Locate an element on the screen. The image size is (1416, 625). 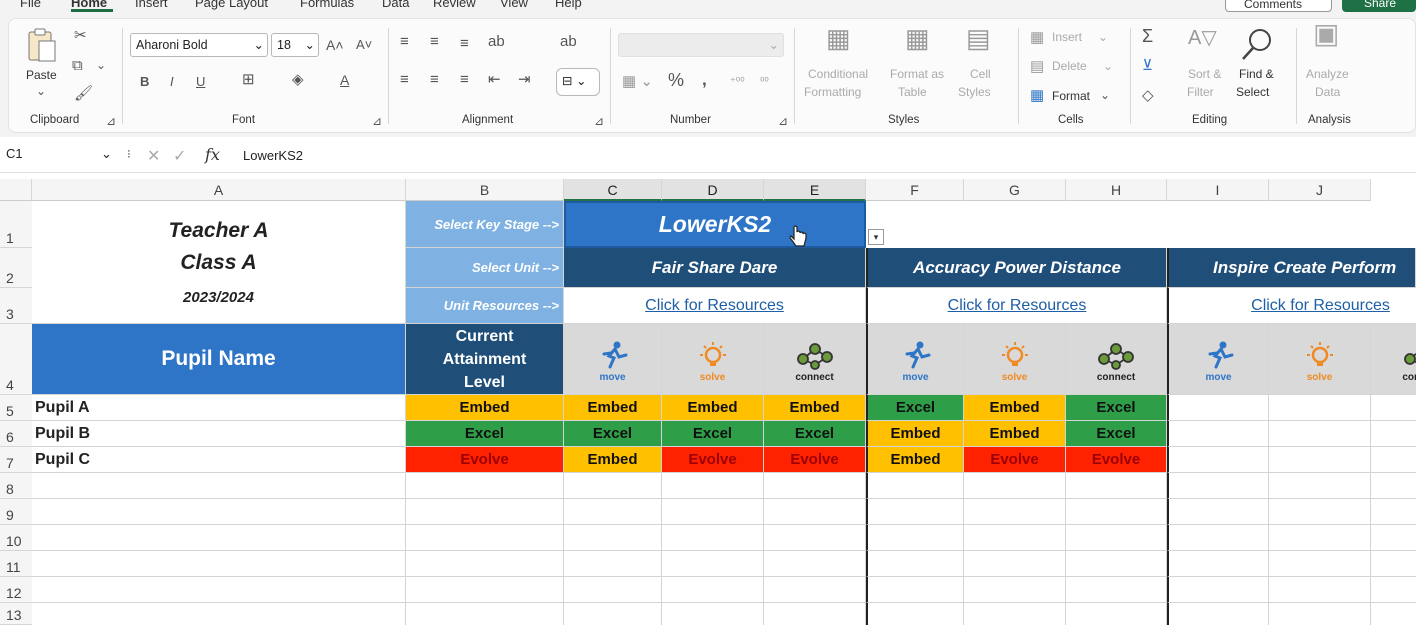
col-header-c: C is located at coordinates (613, 190).